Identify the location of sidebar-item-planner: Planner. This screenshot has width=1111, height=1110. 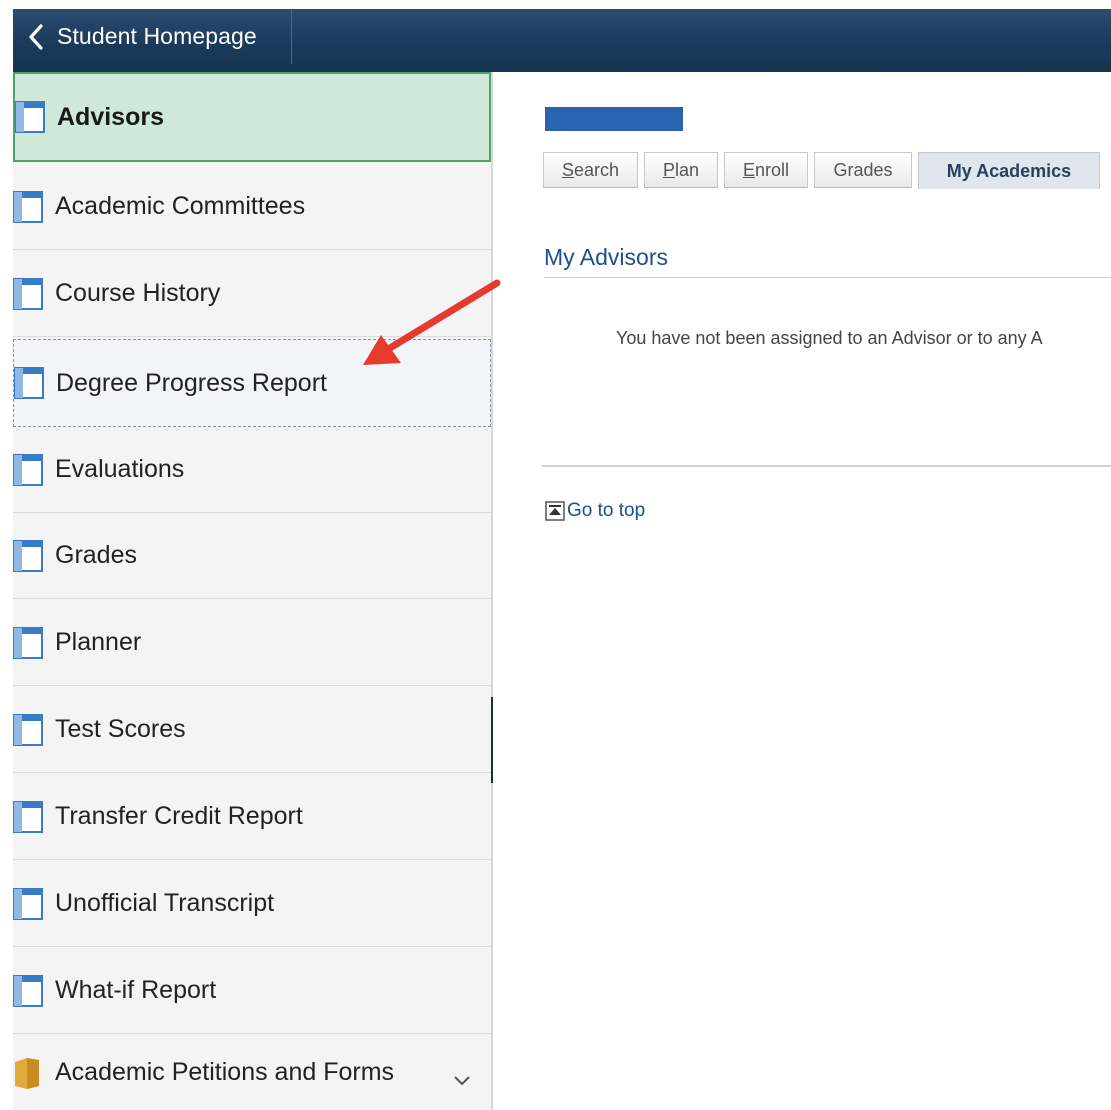
(252, 643).